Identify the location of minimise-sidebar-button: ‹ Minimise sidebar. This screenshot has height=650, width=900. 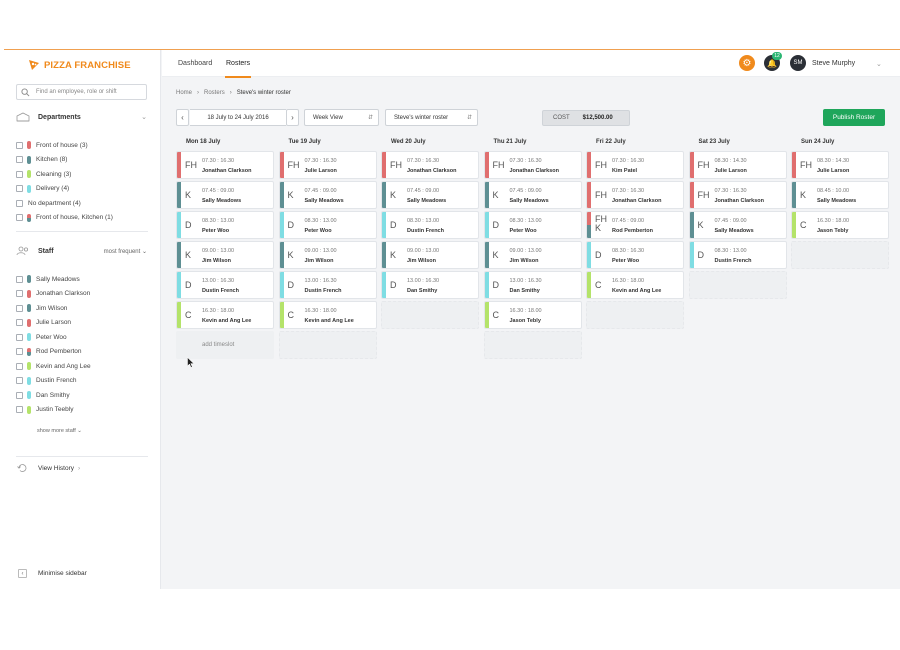
(52, 573).